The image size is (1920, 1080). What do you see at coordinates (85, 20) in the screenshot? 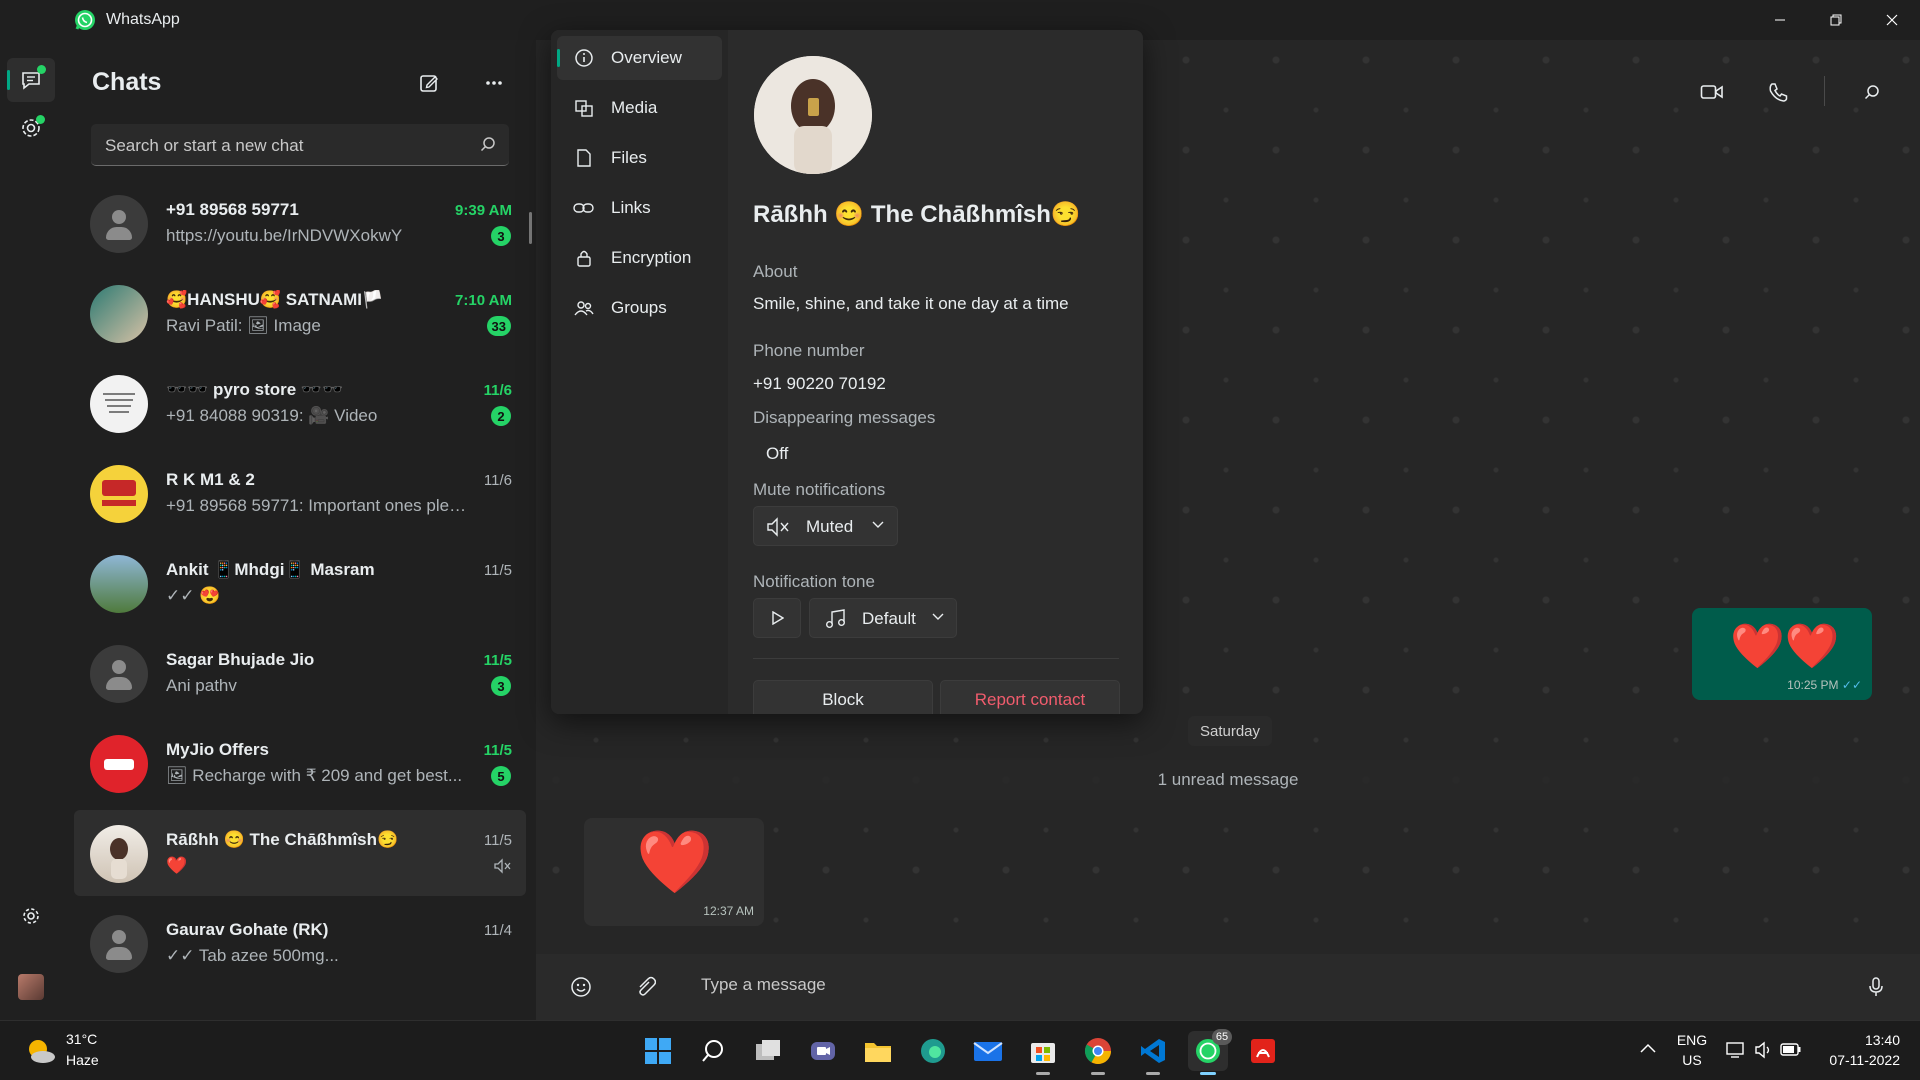
I see `whatsapp-logo-icon` at bounding box center [85, 20].